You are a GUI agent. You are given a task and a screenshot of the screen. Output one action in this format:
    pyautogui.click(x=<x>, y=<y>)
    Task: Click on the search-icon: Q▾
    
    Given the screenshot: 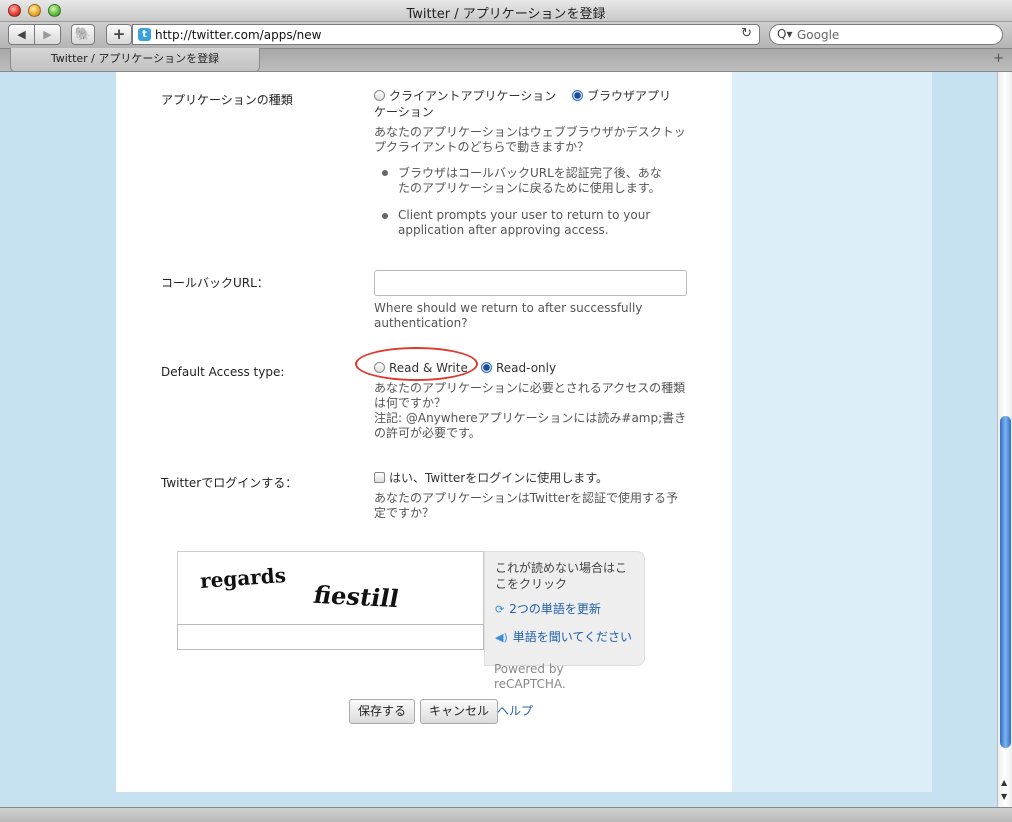 What is the action you would take?
    pyautogui.click(x=784, y=34)
    